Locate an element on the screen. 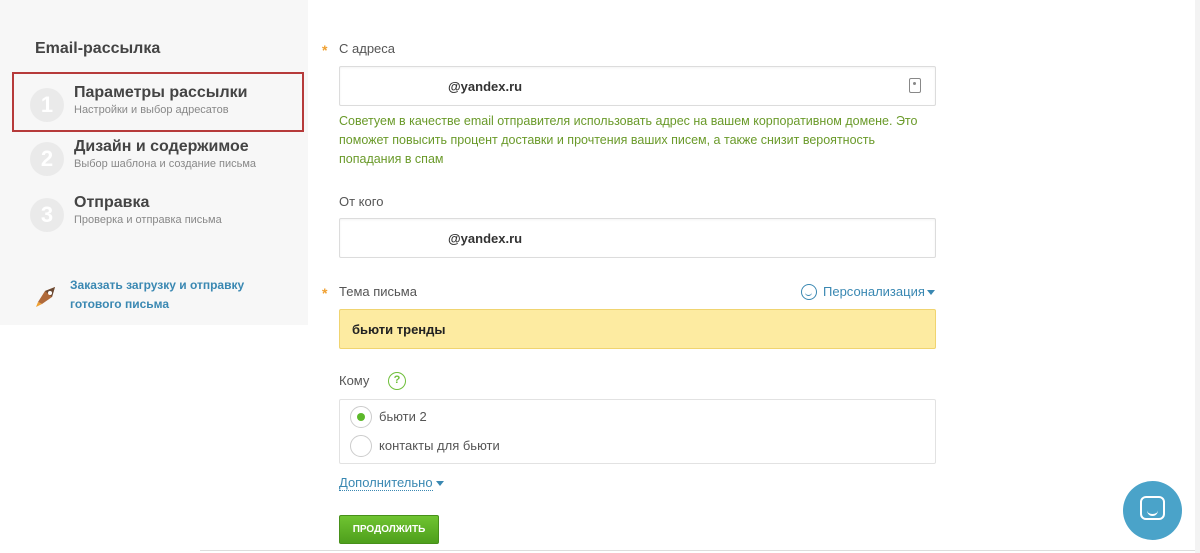 The width and height of the screenshot is (1200, 553). sidebar-step-send: 3 Отправка Проверка и отправка письма is located at coordinates (160, 216).